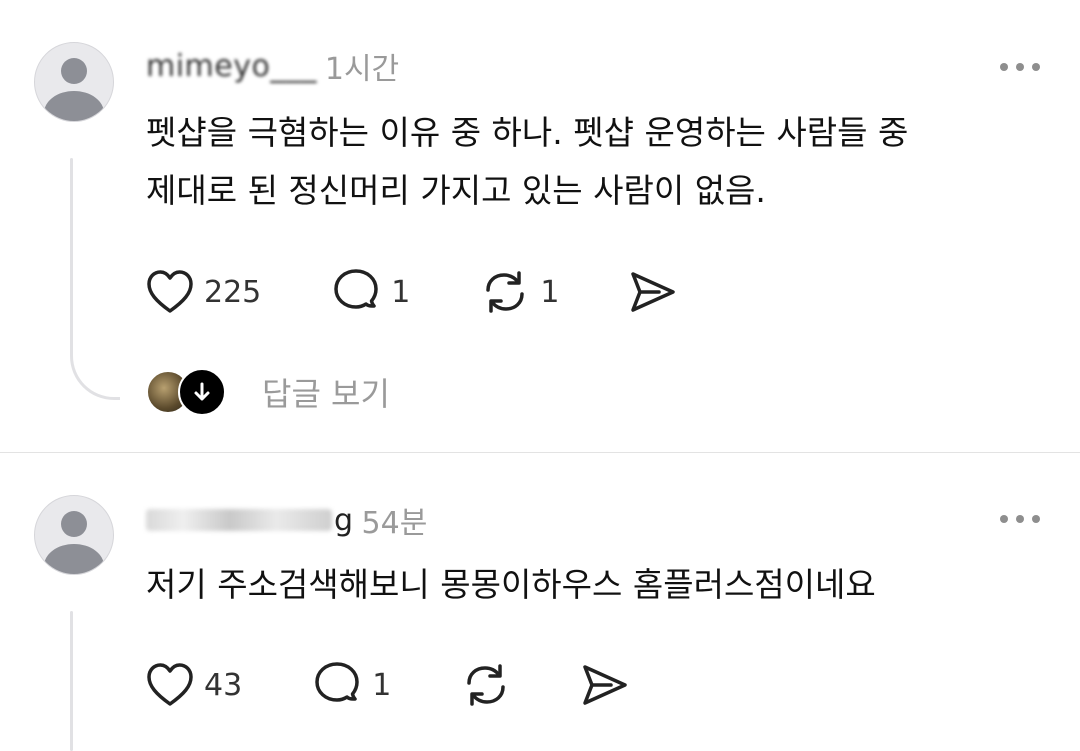 The height and width of the screenshot is (751, 1080). Describe the element at coordinates (527, 132) in the screenshot. I see `post-text-line: 펫샵을 극혐하는 이유 중 하나. 펫샵 운영하는 사람들 중` at that location.